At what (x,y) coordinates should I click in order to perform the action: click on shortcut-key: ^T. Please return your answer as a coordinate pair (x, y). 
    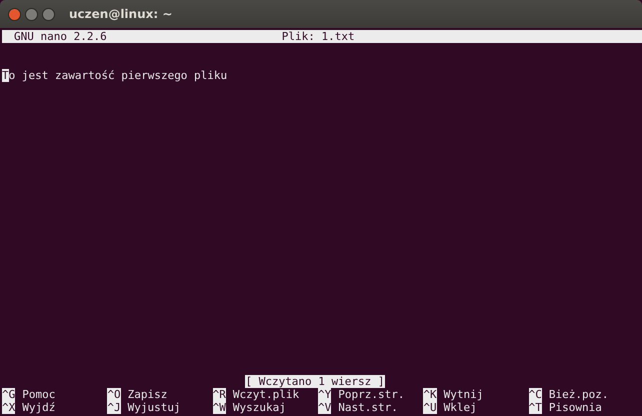
    Looking at the image, I should click on (535, 407).